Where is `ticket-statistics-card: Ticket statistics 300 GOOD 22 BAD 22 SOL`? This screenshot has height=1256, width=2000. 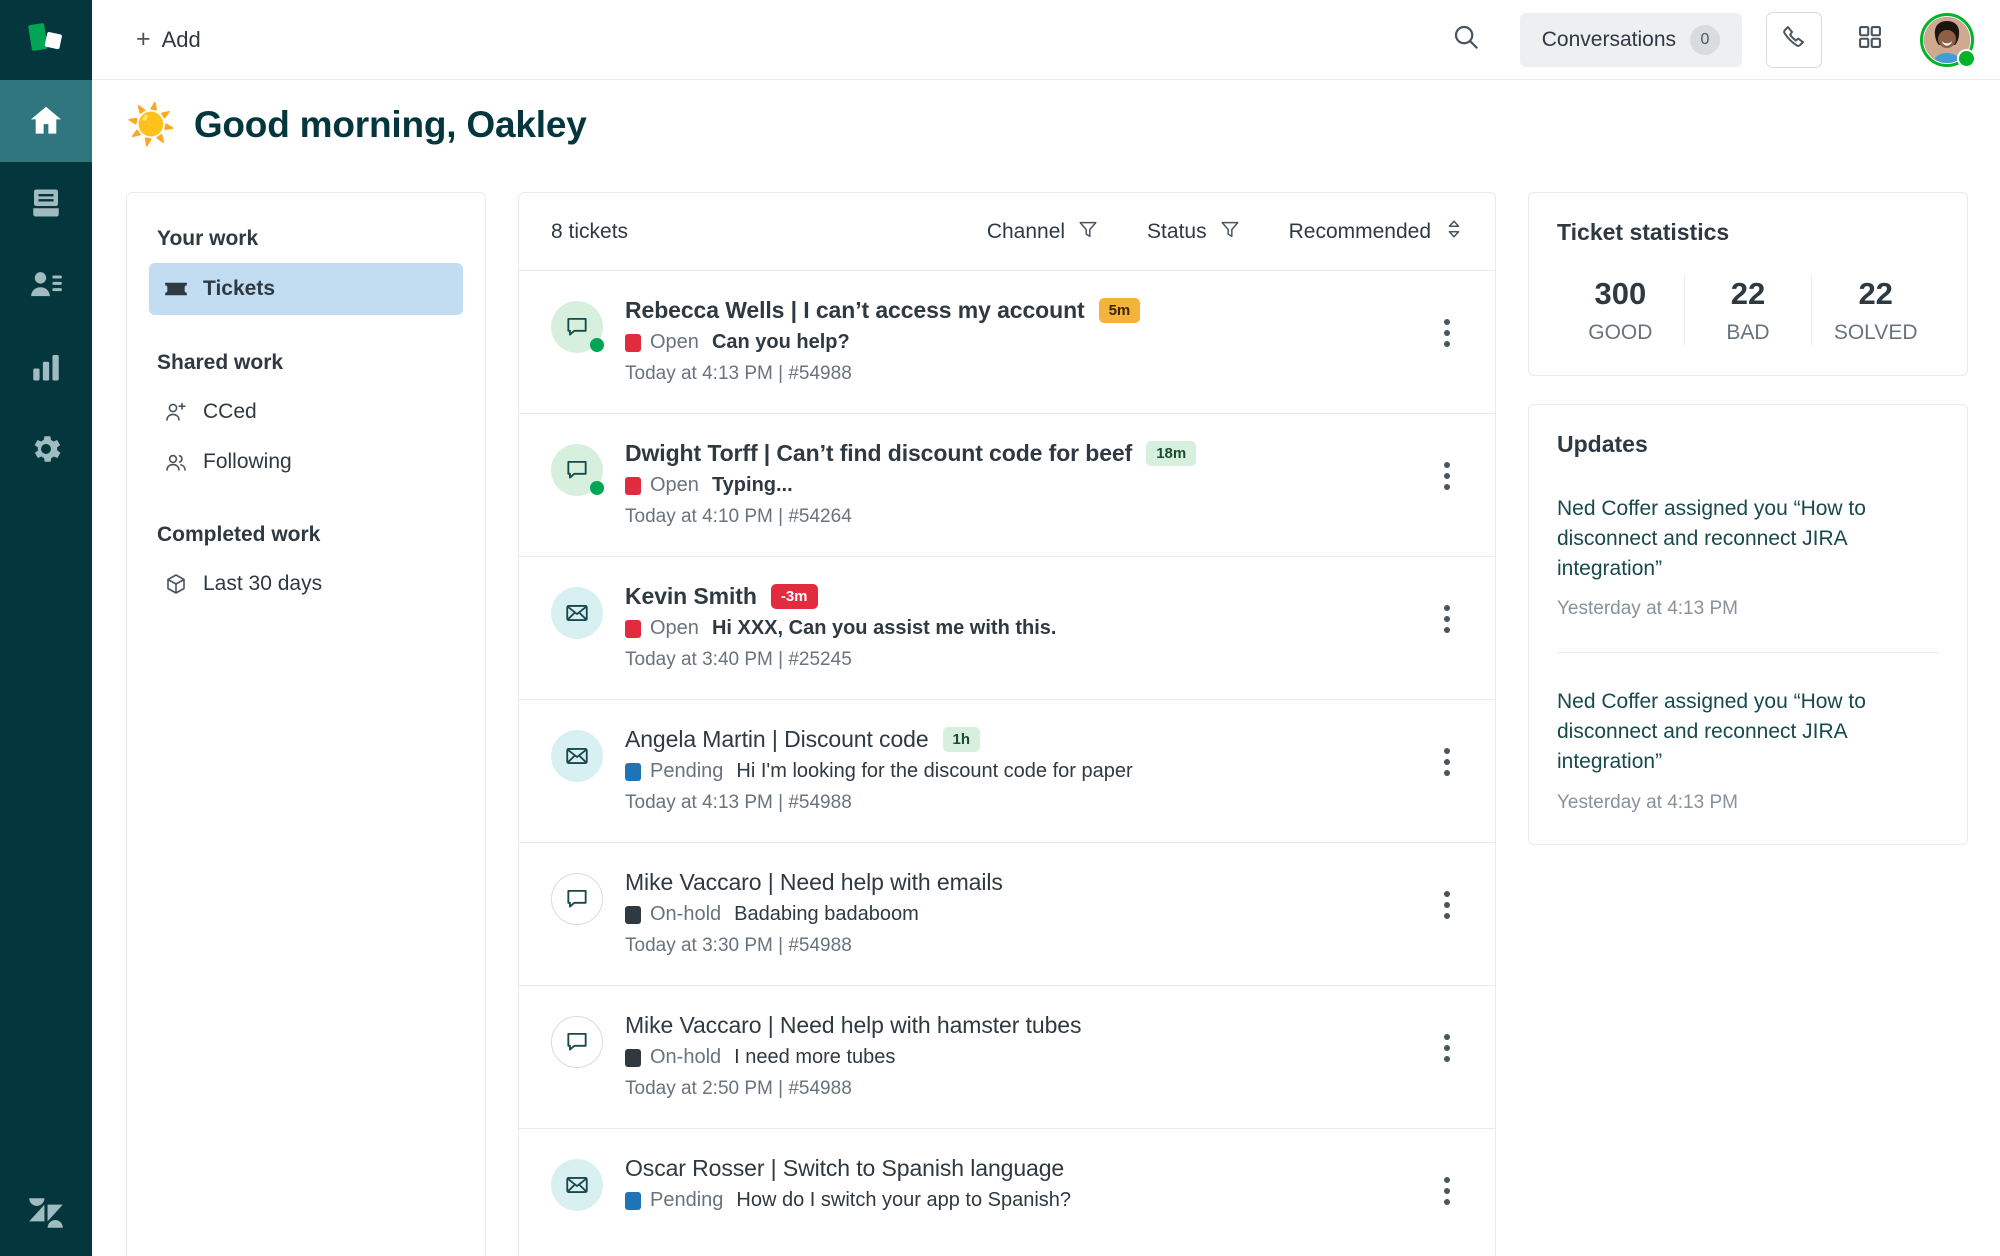
ticket-statistics-card: Ticket statistics 300 GOOD 22 BAD 22 SOL is located at coordinates (1748, 284).